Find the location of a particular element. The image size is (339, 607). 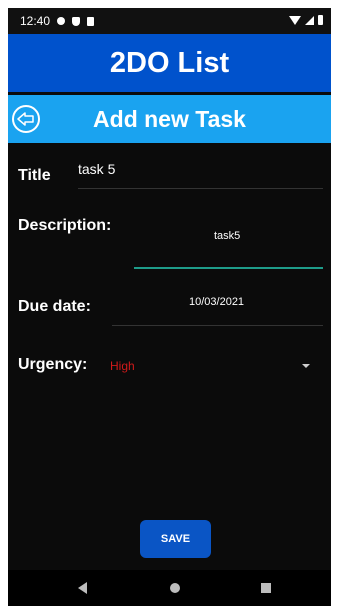

chevron-down-icon is located at coordinates (306, 366).